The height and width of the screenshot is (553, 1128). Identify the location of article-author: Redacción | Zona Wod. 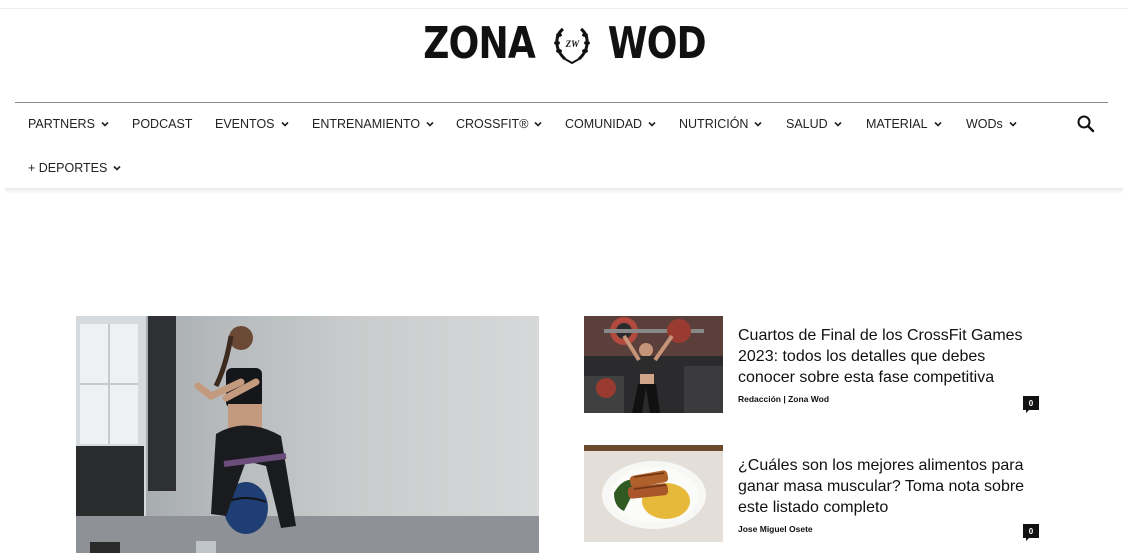
(888, 399).